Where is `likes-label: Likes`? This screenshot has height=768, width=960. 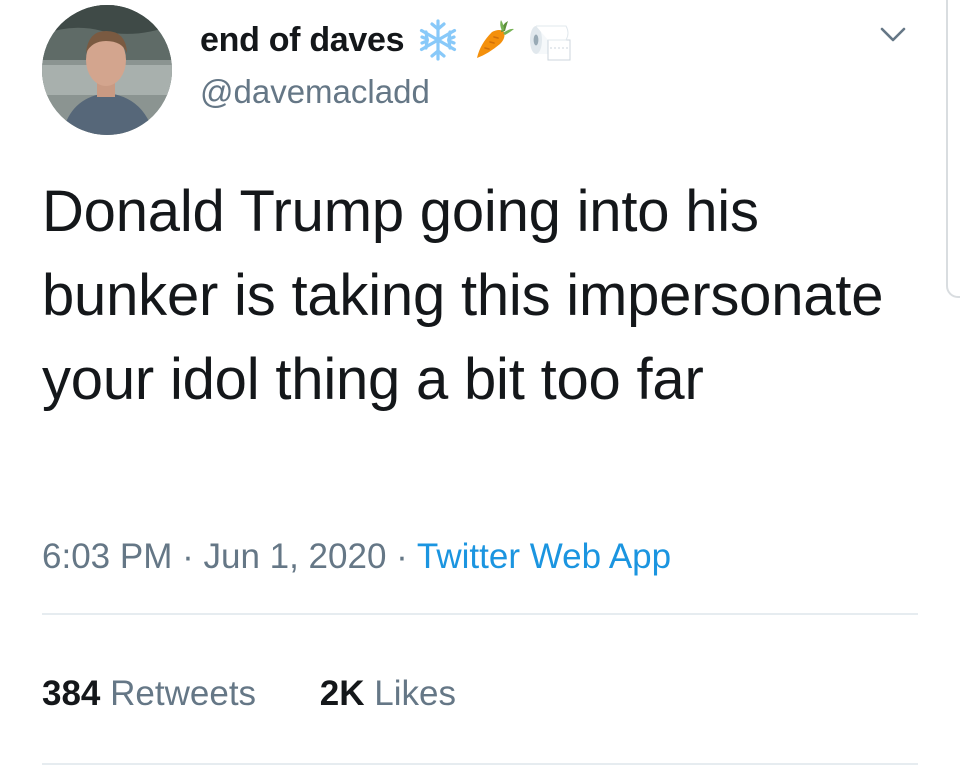
likes-label: Likes is located at coordinates (415, 693).